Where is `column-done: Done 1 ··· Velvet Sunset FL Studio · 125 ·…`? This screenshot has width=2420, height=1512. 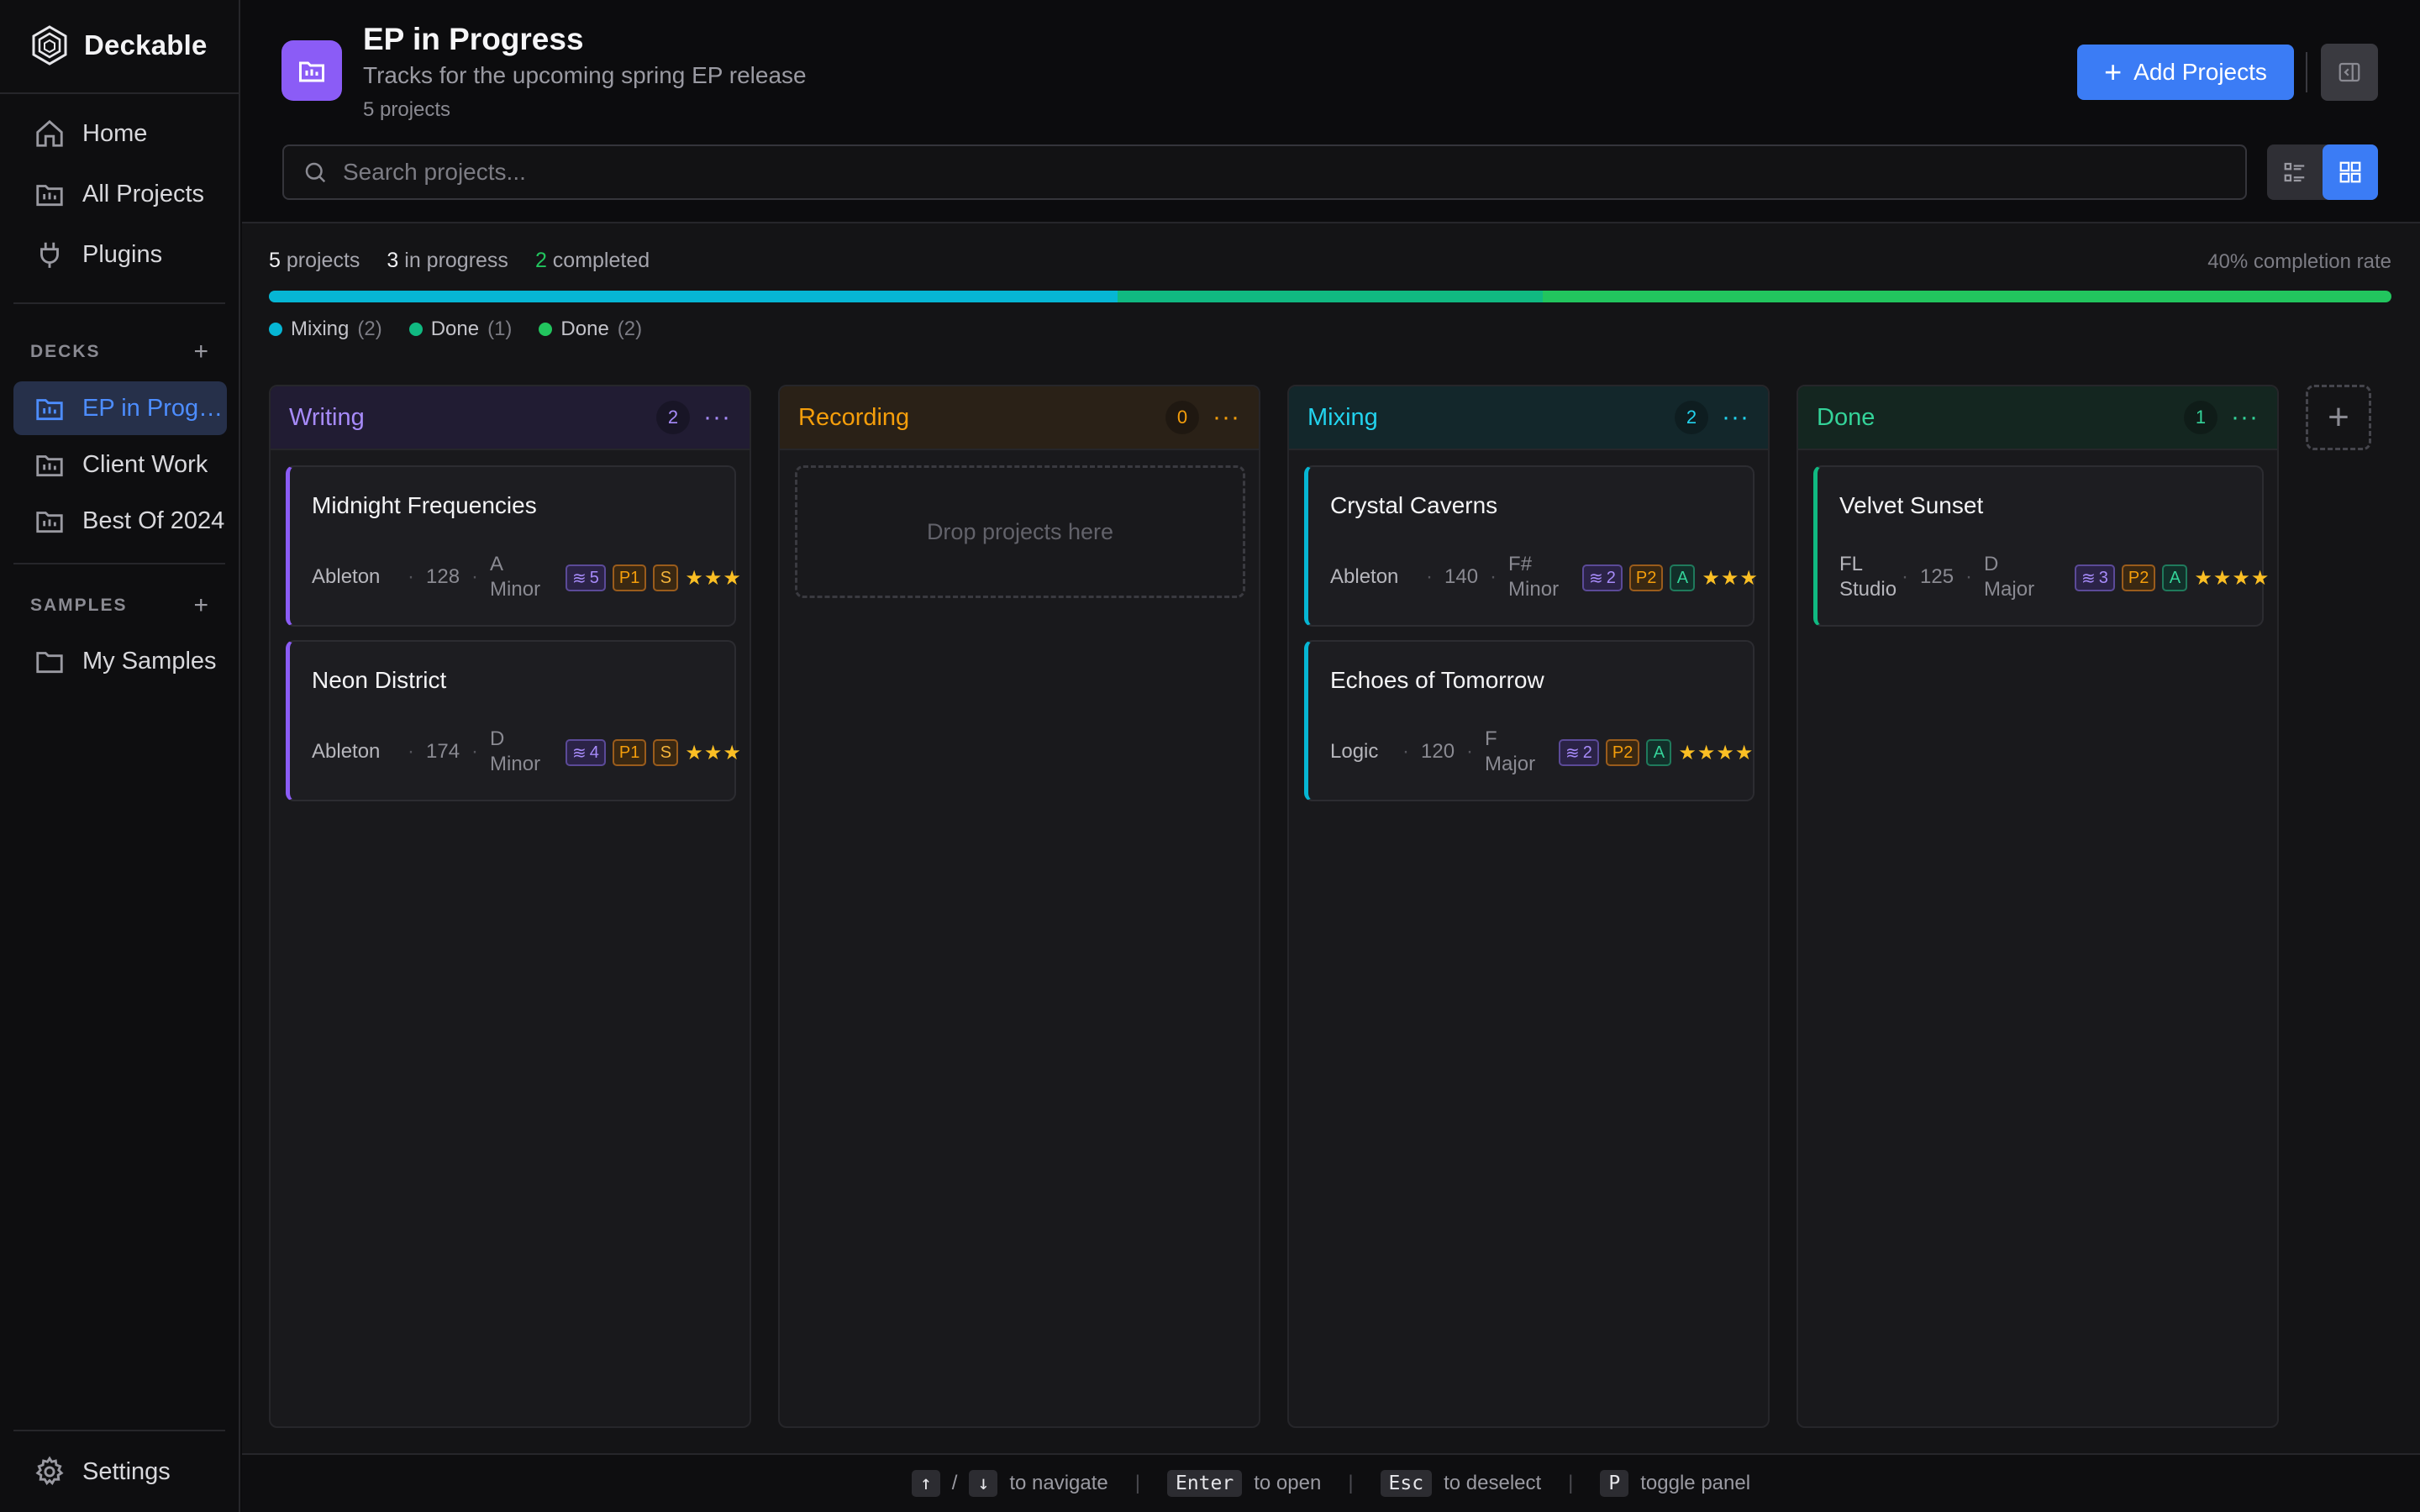 column-done: Done 1 ··· Velvet Sunset FL Studio · 125 ·… is located at coordinates (2038, 906).